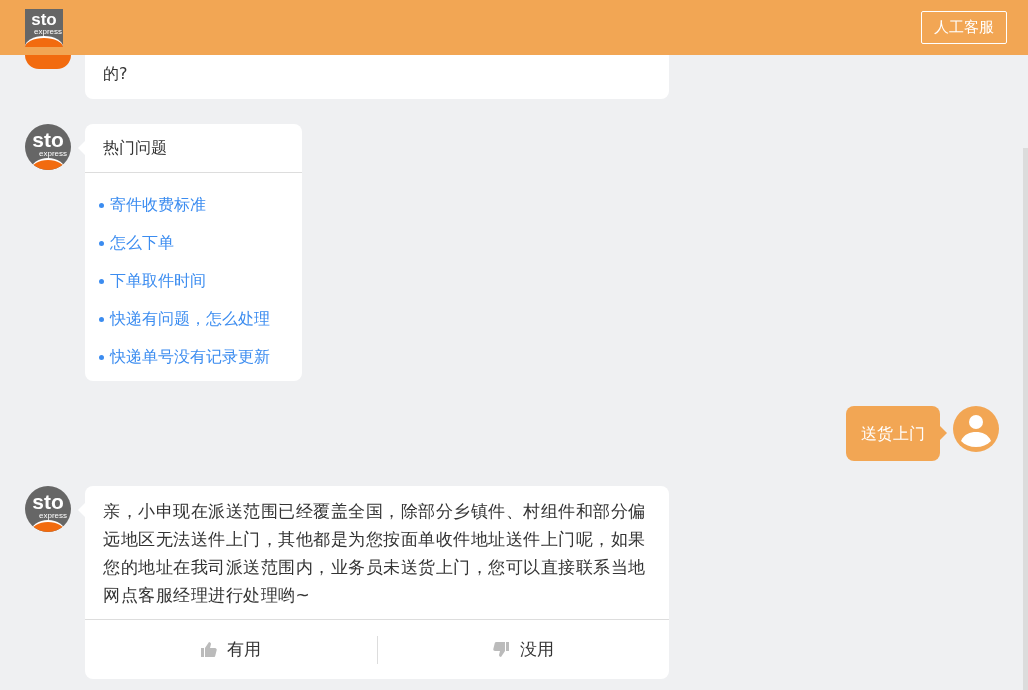 The image size is (1028, 690). Describe the element at coordinates (231, 649) in the screenshot. I see `helpful-button: 有用` at that location.